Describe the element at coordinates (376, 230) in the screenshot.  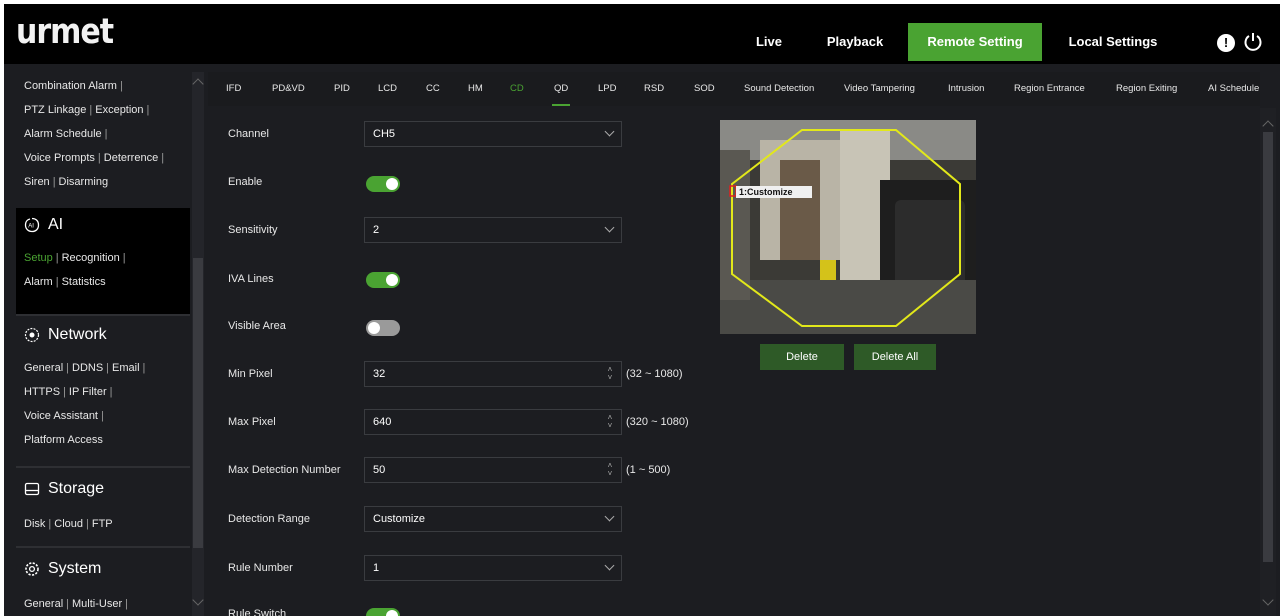
I see `sensitivity-value: 2` at that location.